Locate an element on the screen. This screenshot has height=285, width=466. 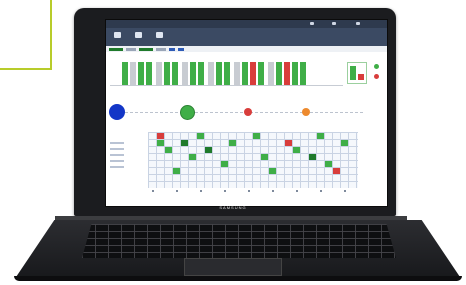
completed-node is located at coordinates (187, 112).